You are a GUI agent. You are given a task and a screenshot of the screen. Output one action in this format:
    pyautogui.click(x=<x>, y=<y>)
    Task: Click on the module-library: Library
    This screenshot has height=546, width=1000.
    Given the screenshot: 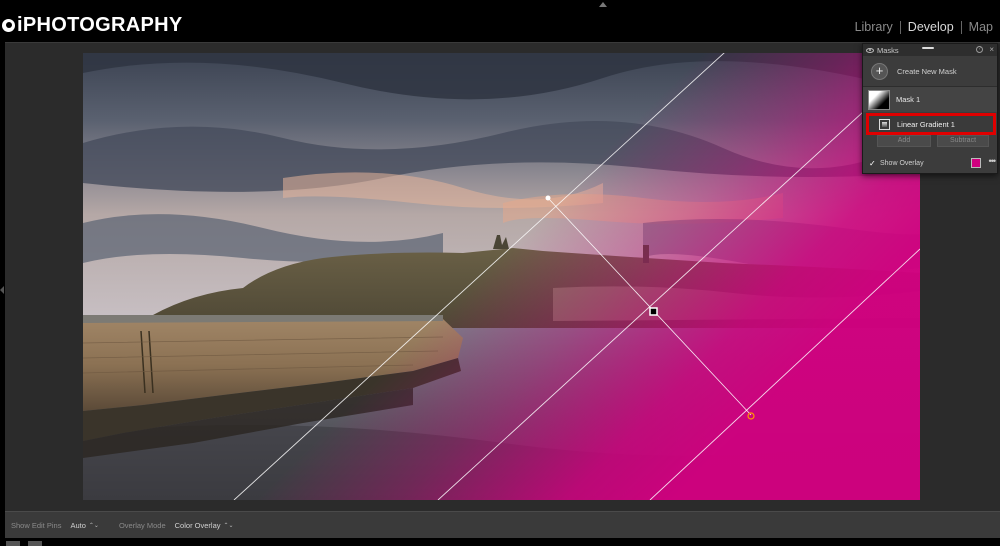 What is the action you would take?
    pyautogui.click(x=874, y=27)
    